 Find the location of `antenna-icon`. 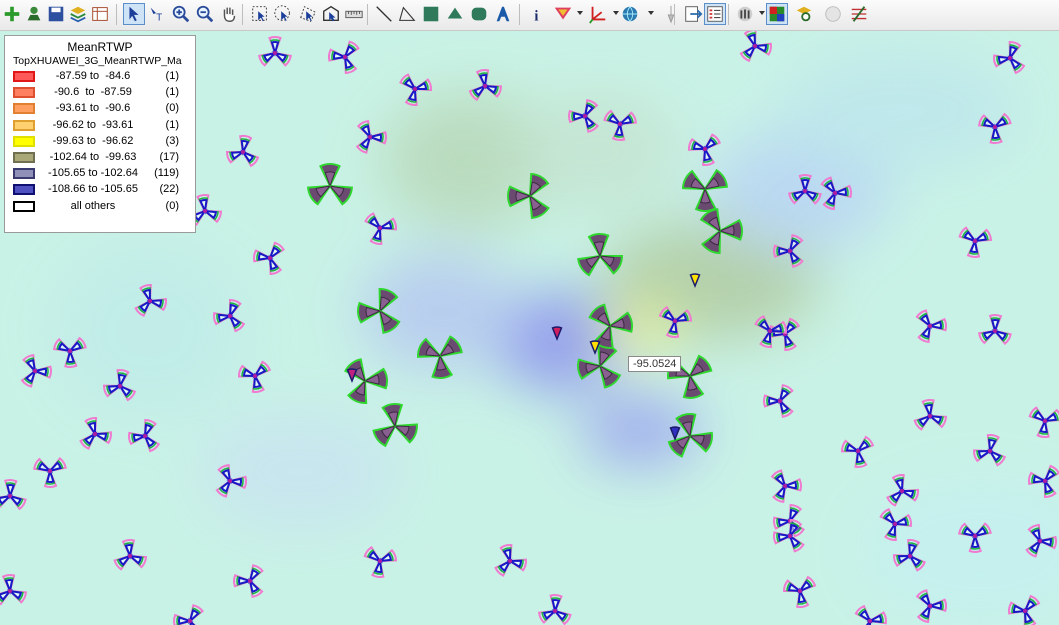

antenna-icon is located at coordinates (745, 14).